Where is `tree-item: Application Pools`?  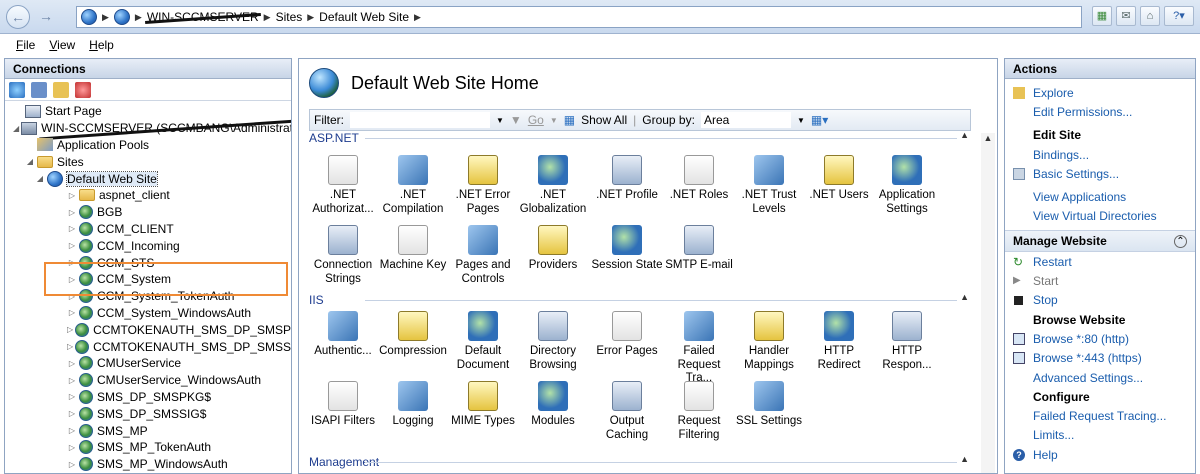 tree-item: Application Pools is located at coordinates (148, 145).